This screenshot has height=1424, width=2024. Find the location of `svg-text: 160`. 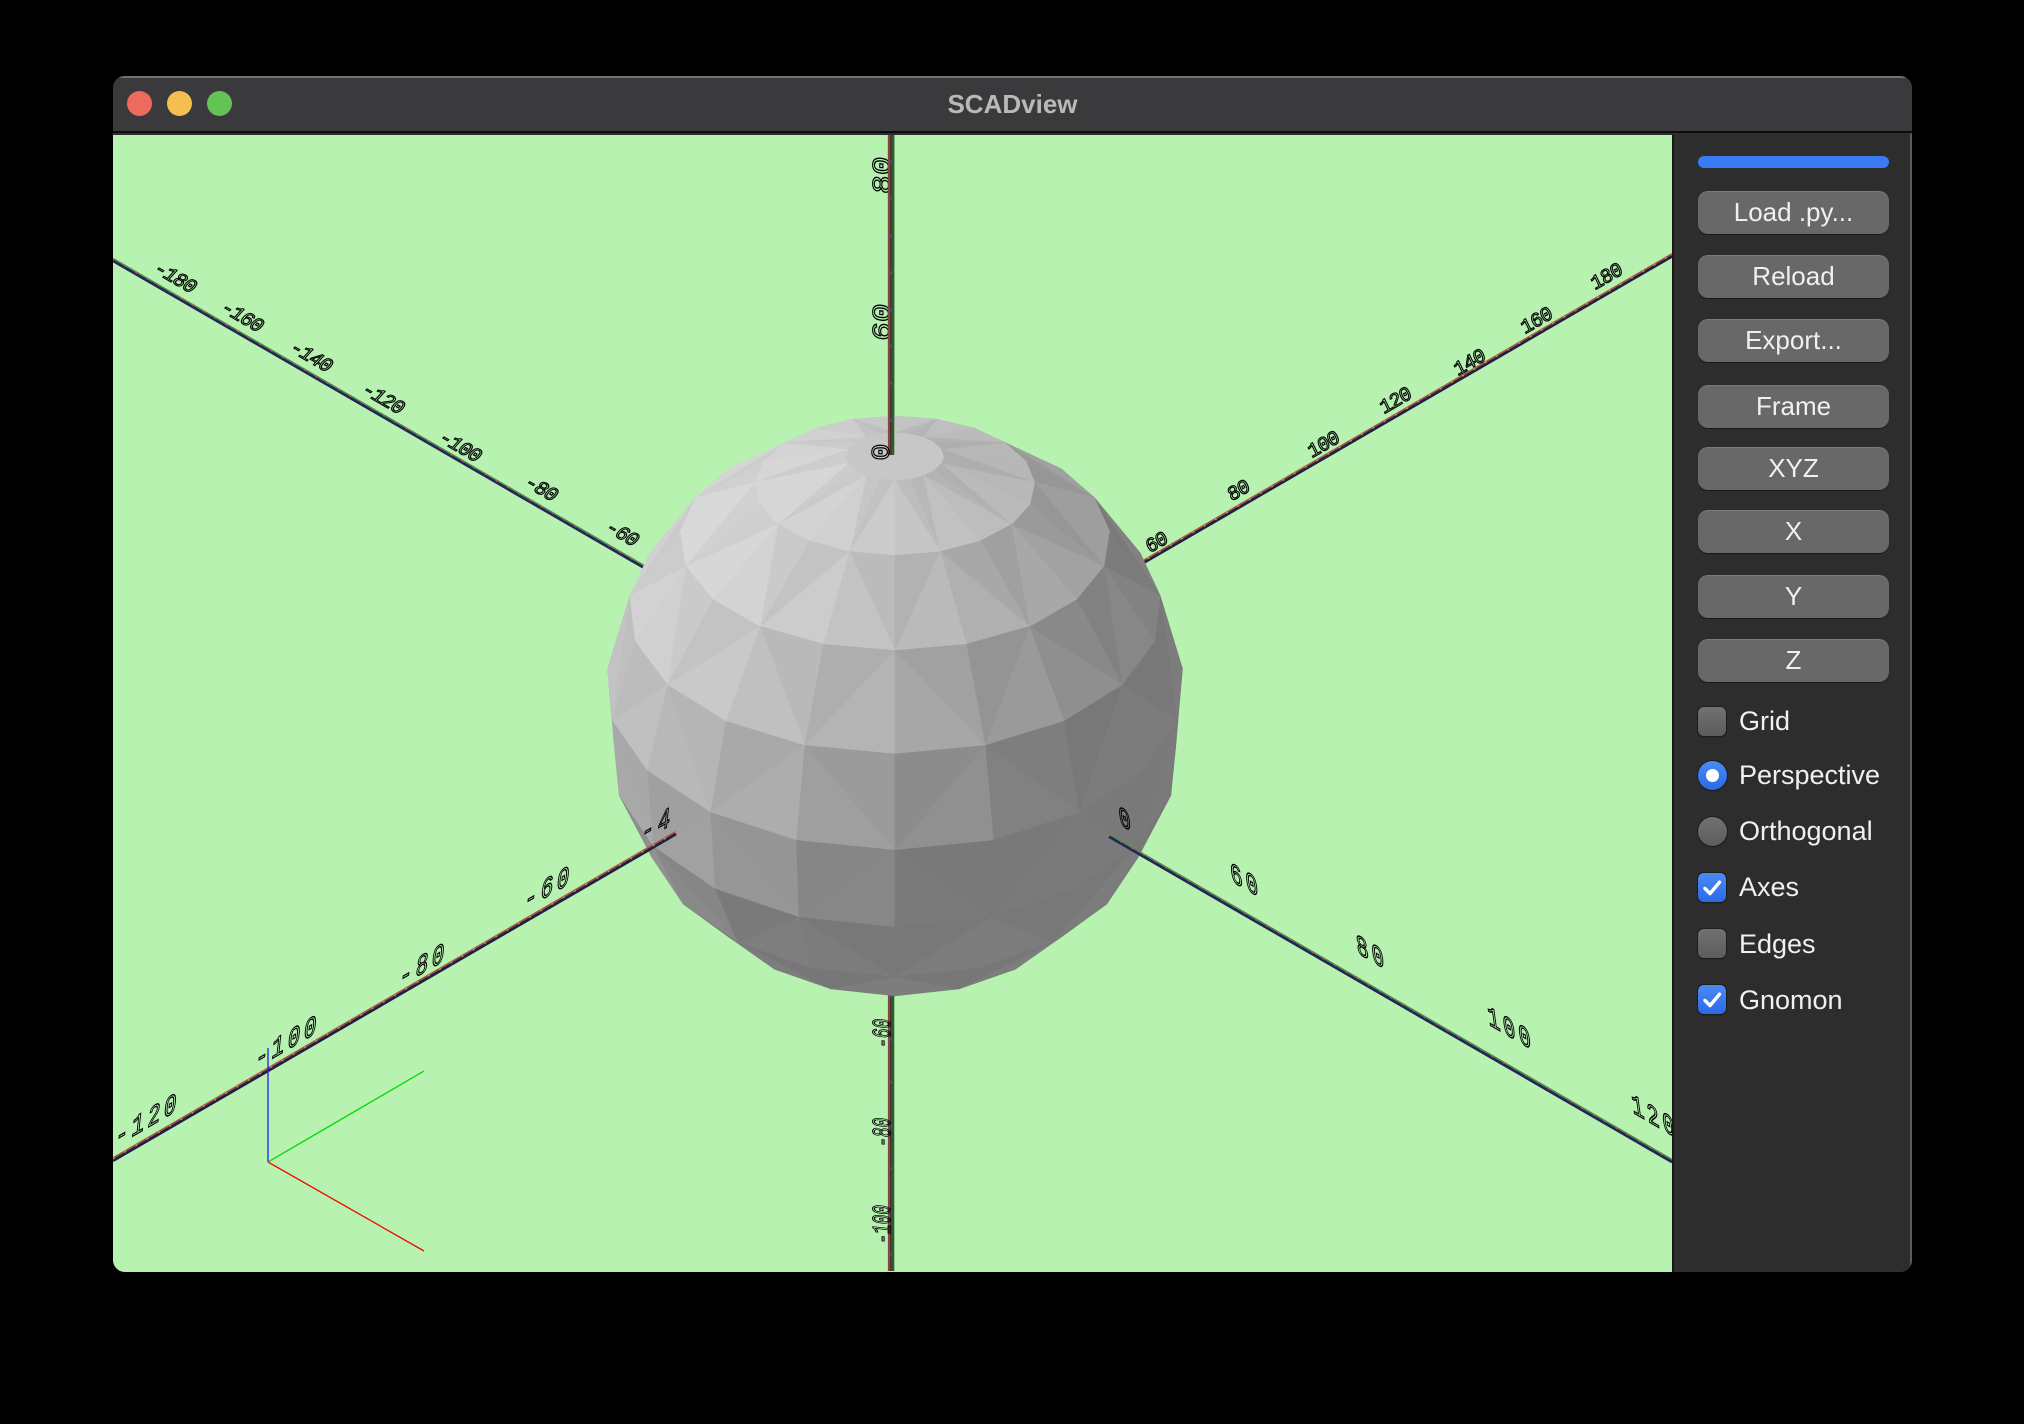

svg-text: 160 is located at coordinates (1537, 321).